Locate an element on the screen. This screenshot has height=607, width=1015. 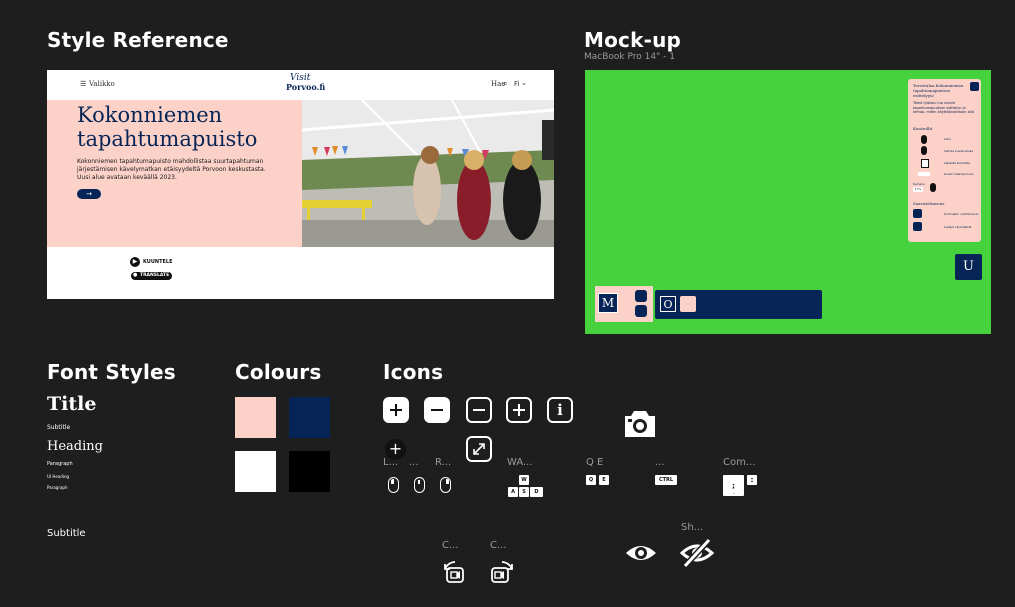
key-a: A is located at coordinates (513, 492).